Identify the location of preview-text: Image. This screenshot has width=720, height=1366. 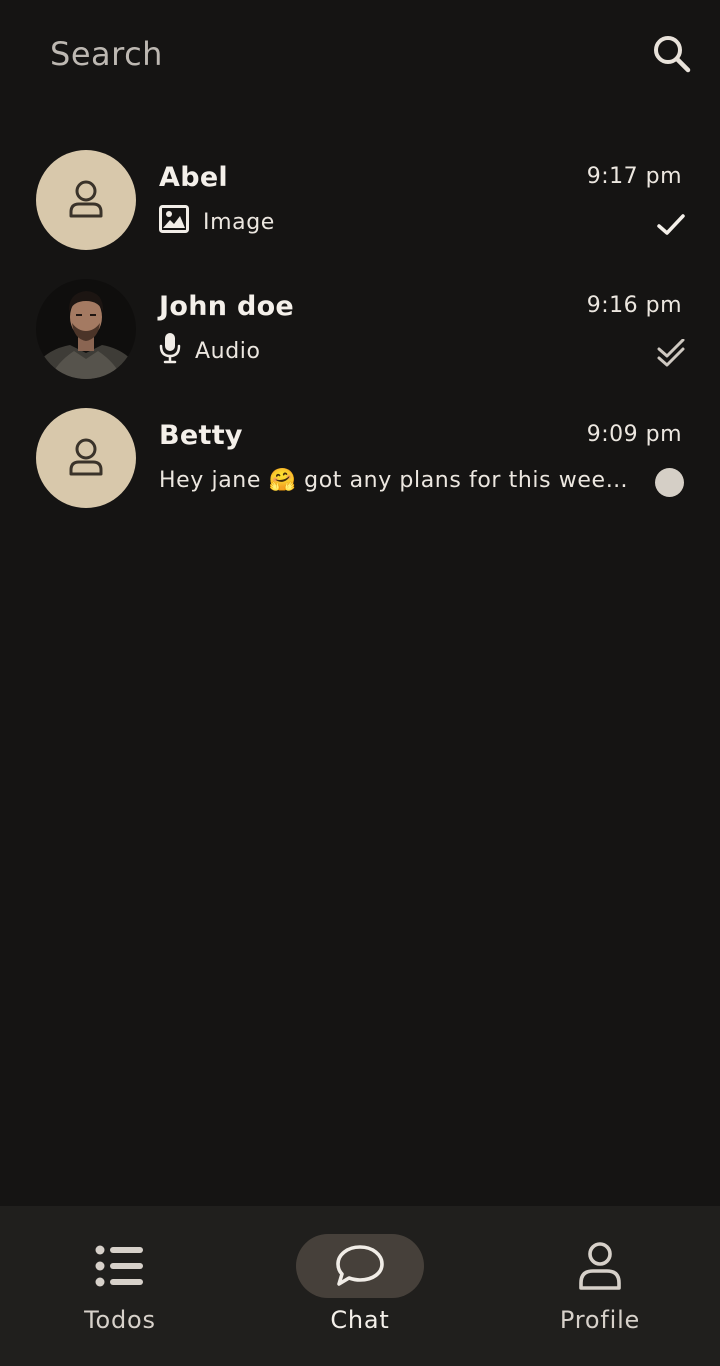
(239, 222).